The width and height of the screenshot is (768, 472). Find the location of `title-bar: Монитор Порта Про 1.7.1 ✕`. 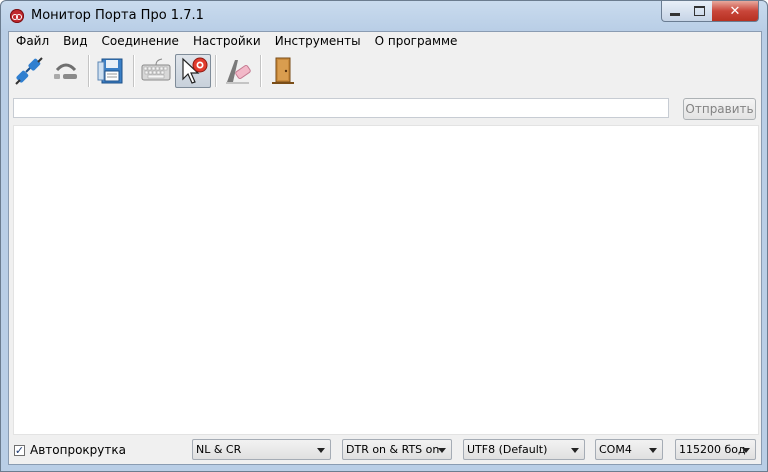

title-bar: Монитор Порта Про 1.7.1 ✕ is located at coordinates (384, 16).